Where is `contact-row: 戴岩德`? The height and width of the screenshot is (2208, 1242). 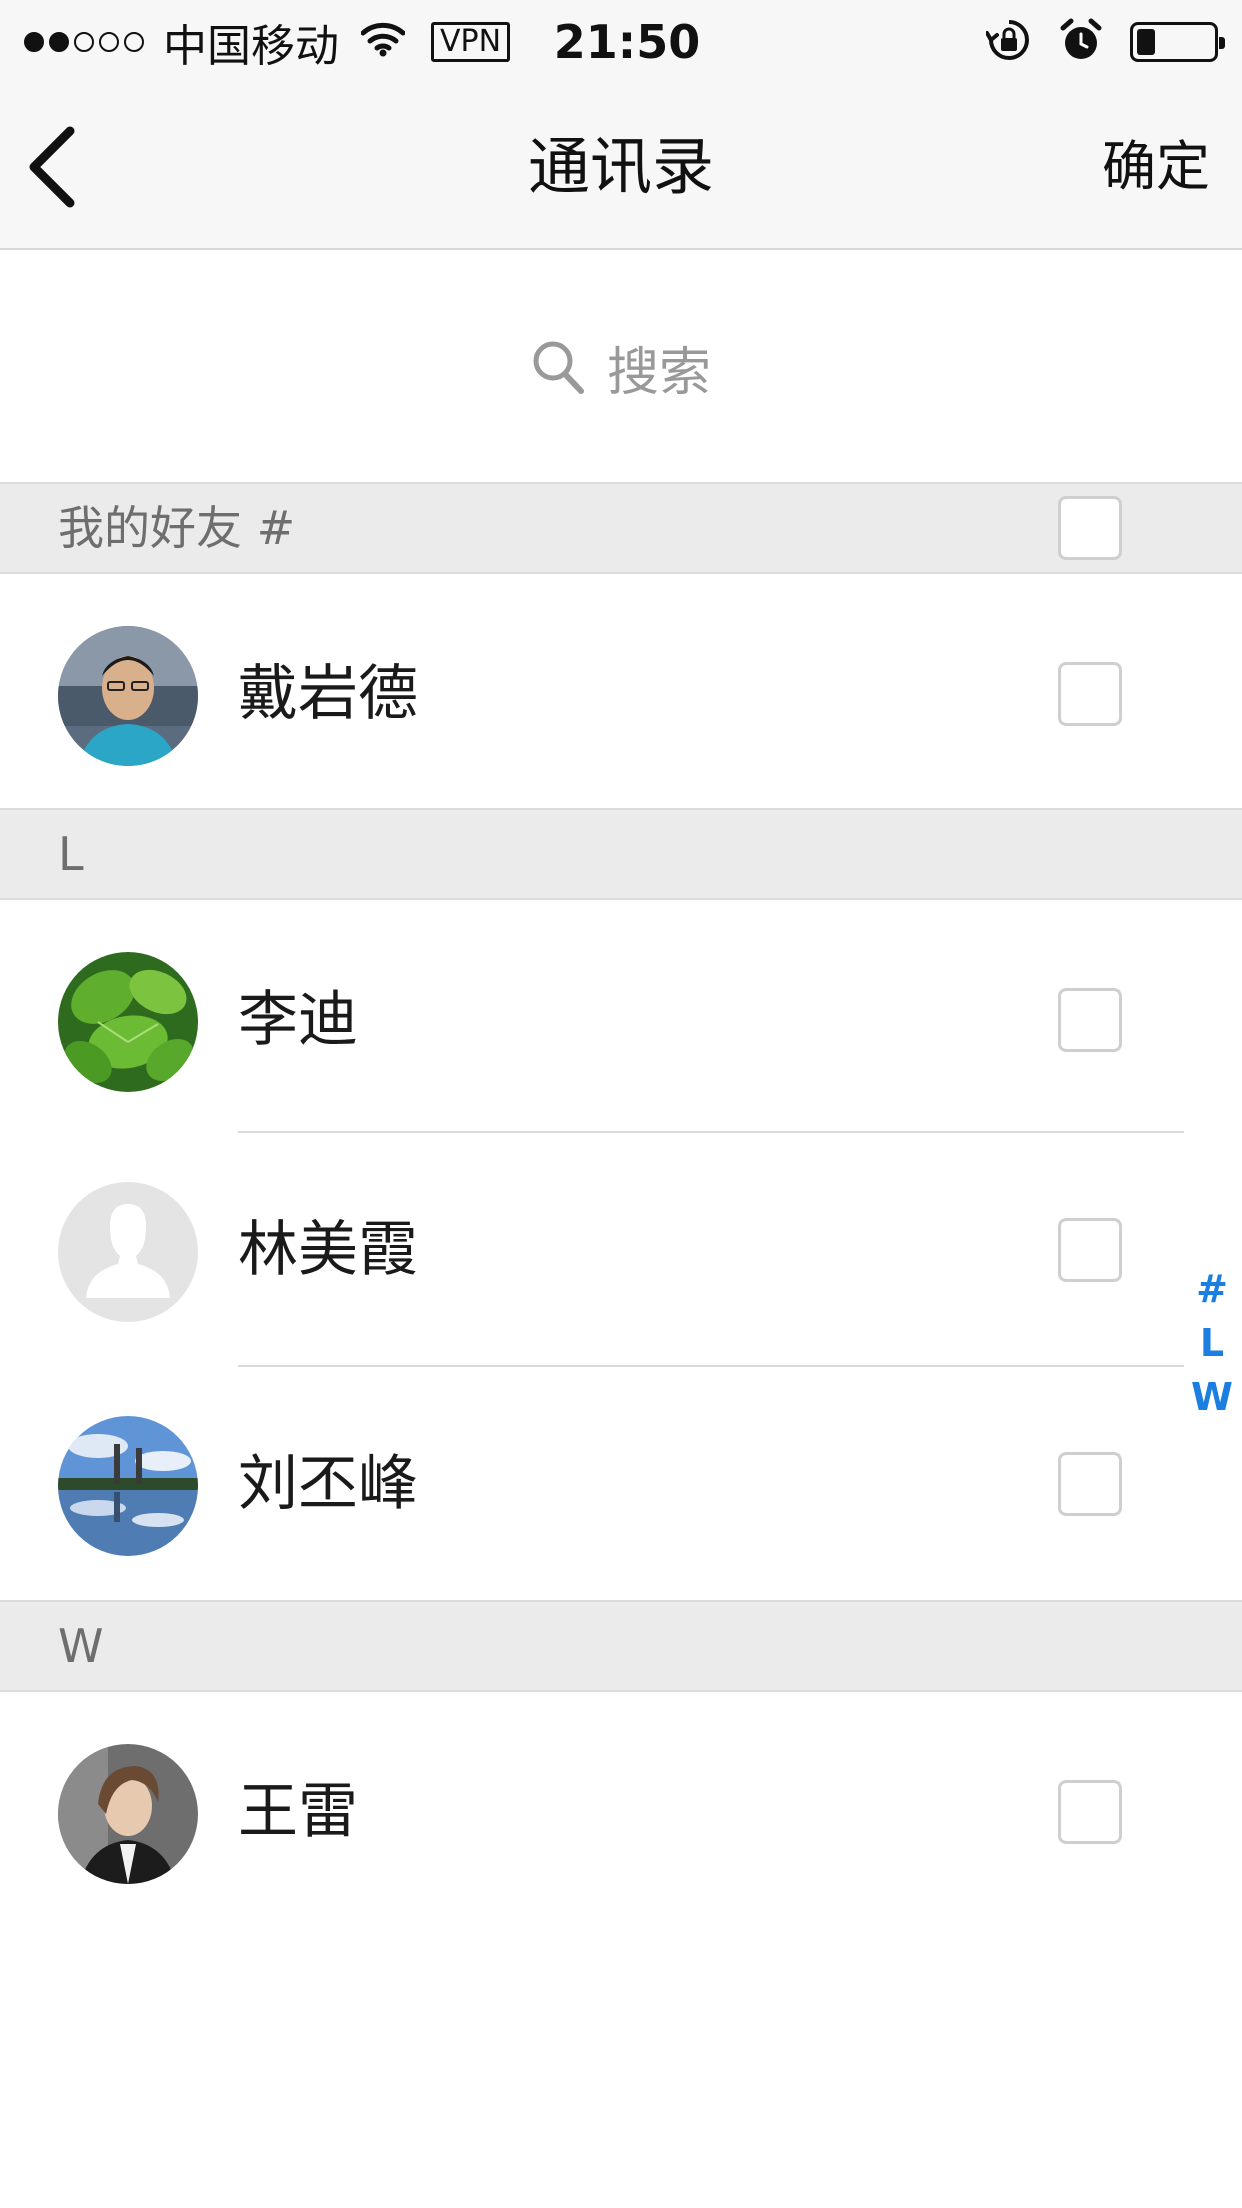 contact-row: 戴岩德 is located at coordinates (621, 694).